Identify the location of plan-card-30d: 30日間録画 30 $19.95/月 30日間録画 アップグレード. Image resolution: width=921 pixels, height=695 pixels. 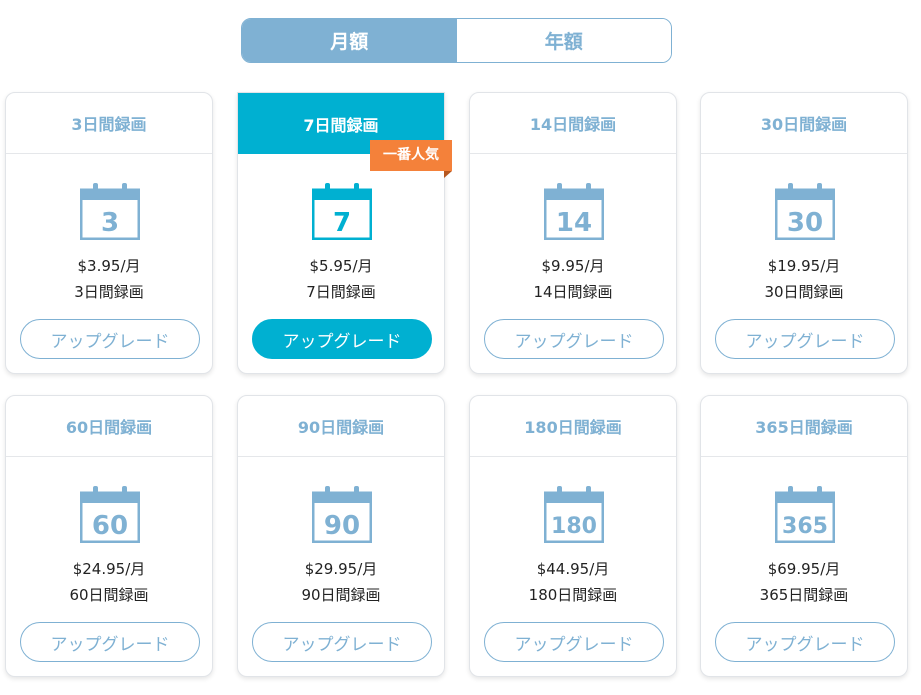
(804, 233).